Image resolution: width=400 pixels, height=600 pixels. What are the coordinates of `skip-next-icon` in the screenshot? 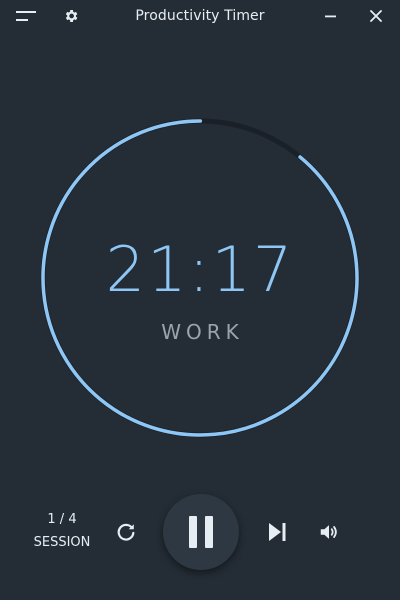 It's located at (277, 532).